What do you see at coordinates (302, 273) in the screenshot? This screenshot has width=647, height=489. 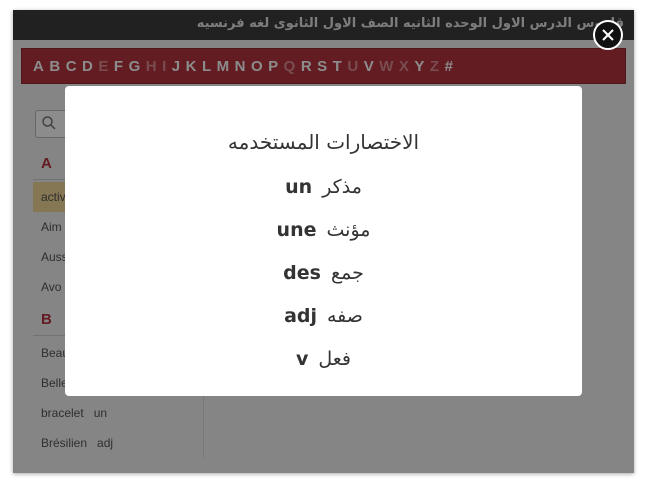 I see `abbreviation-code: des` at bounding box center [302, 273].